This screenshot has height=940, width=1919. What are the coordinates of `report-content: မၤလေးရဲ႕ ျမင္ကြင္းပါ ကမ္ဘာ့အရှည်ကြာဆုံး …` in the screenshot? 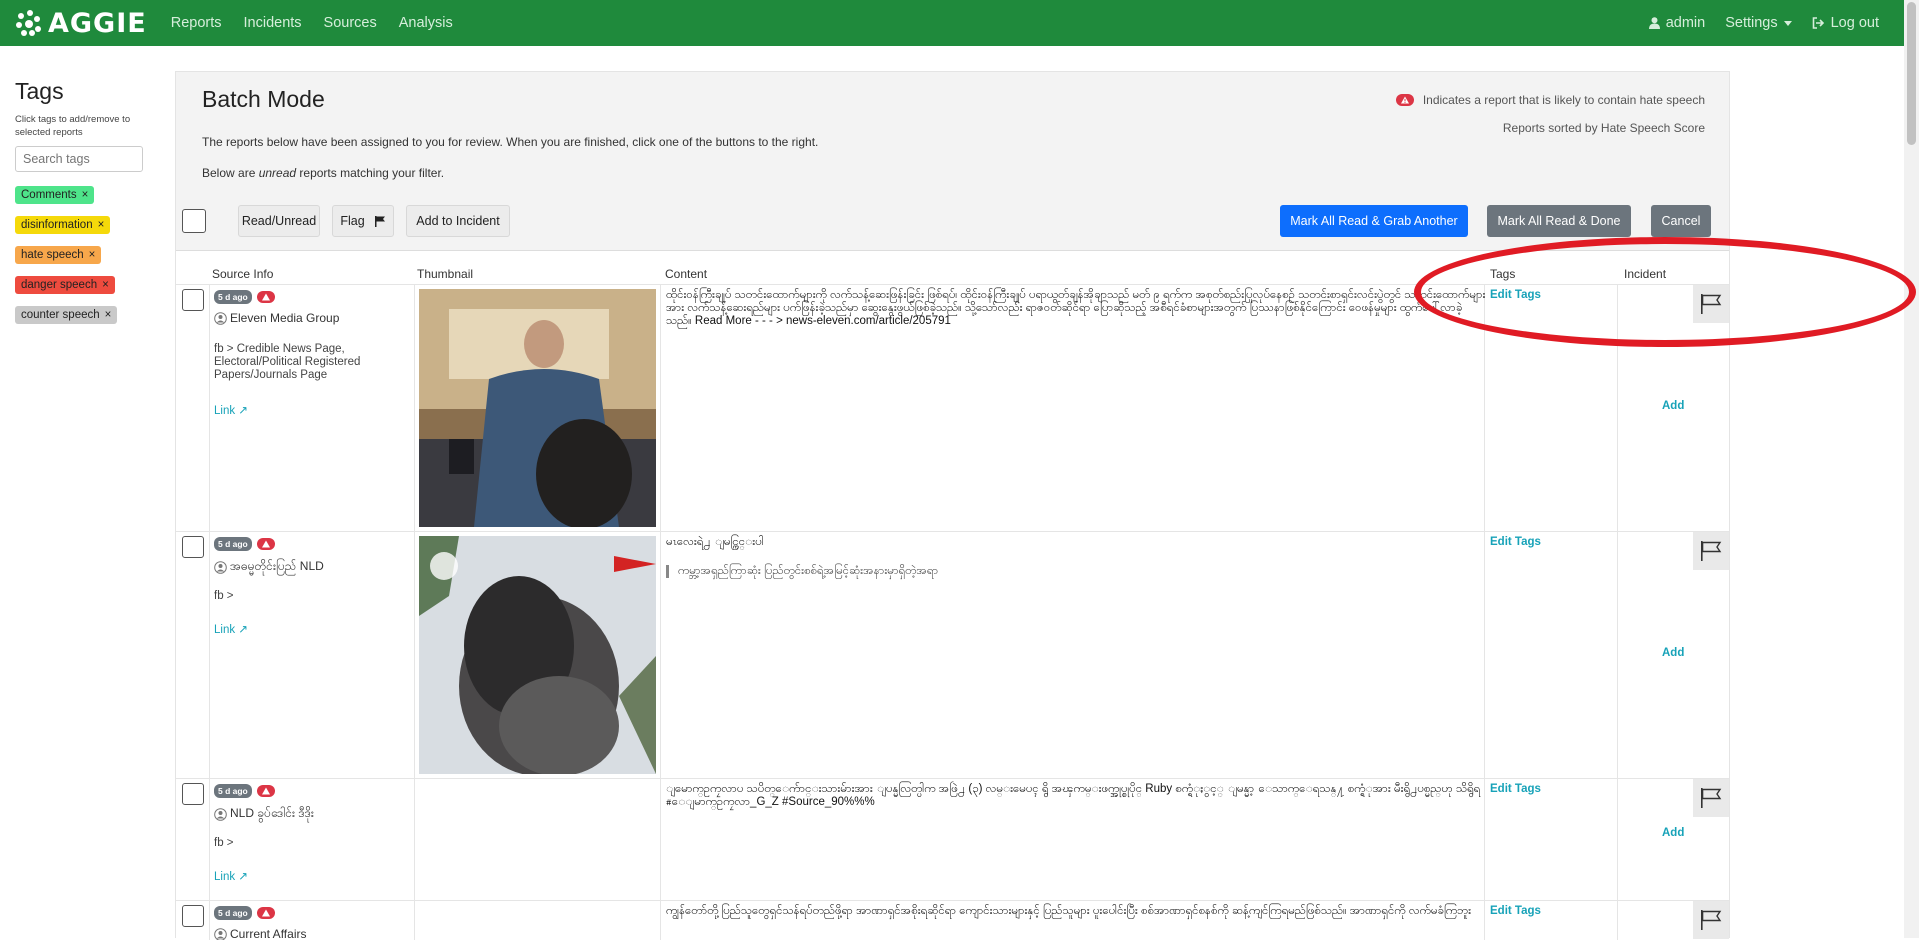 It's located at (1076, 557).